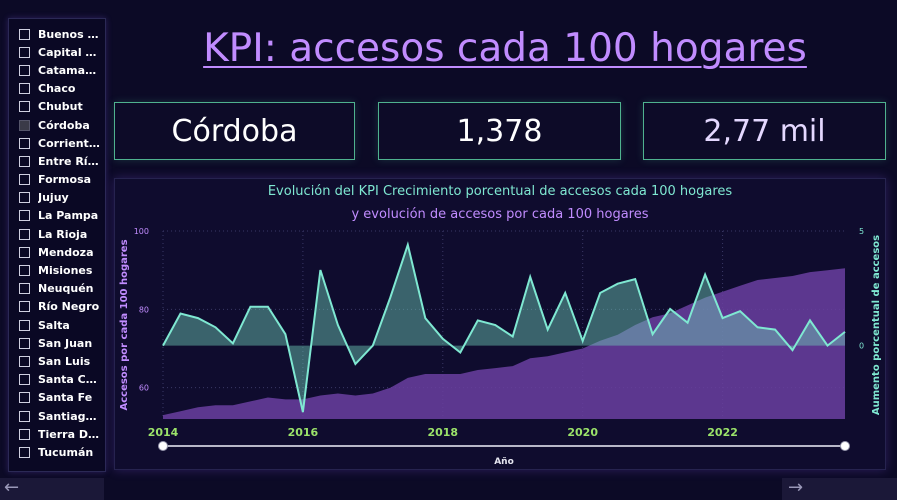  Describe the element at coordinates (876, 325) in the screenshot. I see `y-right-axis-title: Aumento porcentual de accesos` at that location.